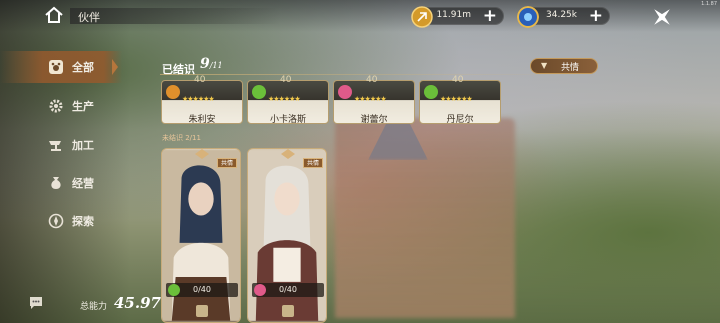 Image resolution: width=720 pixels, height=323 pixels. I want to click on gem-value: 34.25k, so click(561, 15).